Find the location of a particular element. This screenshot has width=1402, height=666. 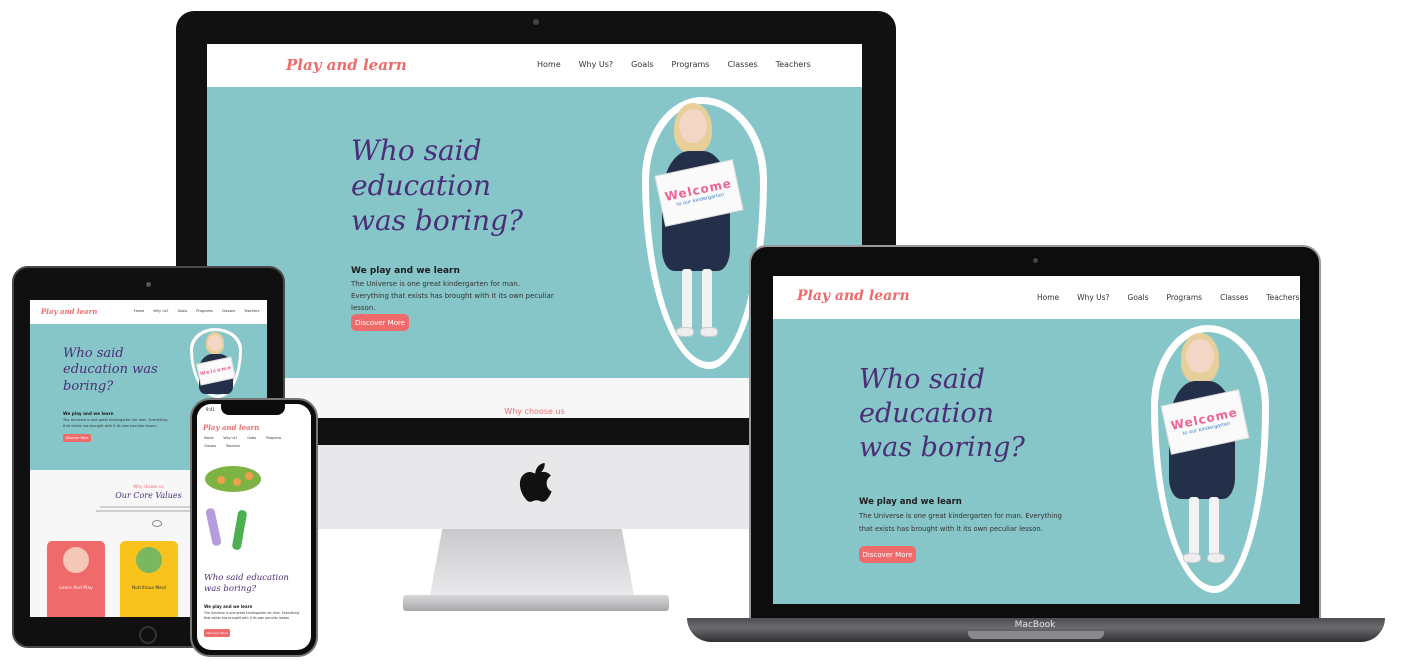

kids-tree-illustration is located at coordinates (235, 514).